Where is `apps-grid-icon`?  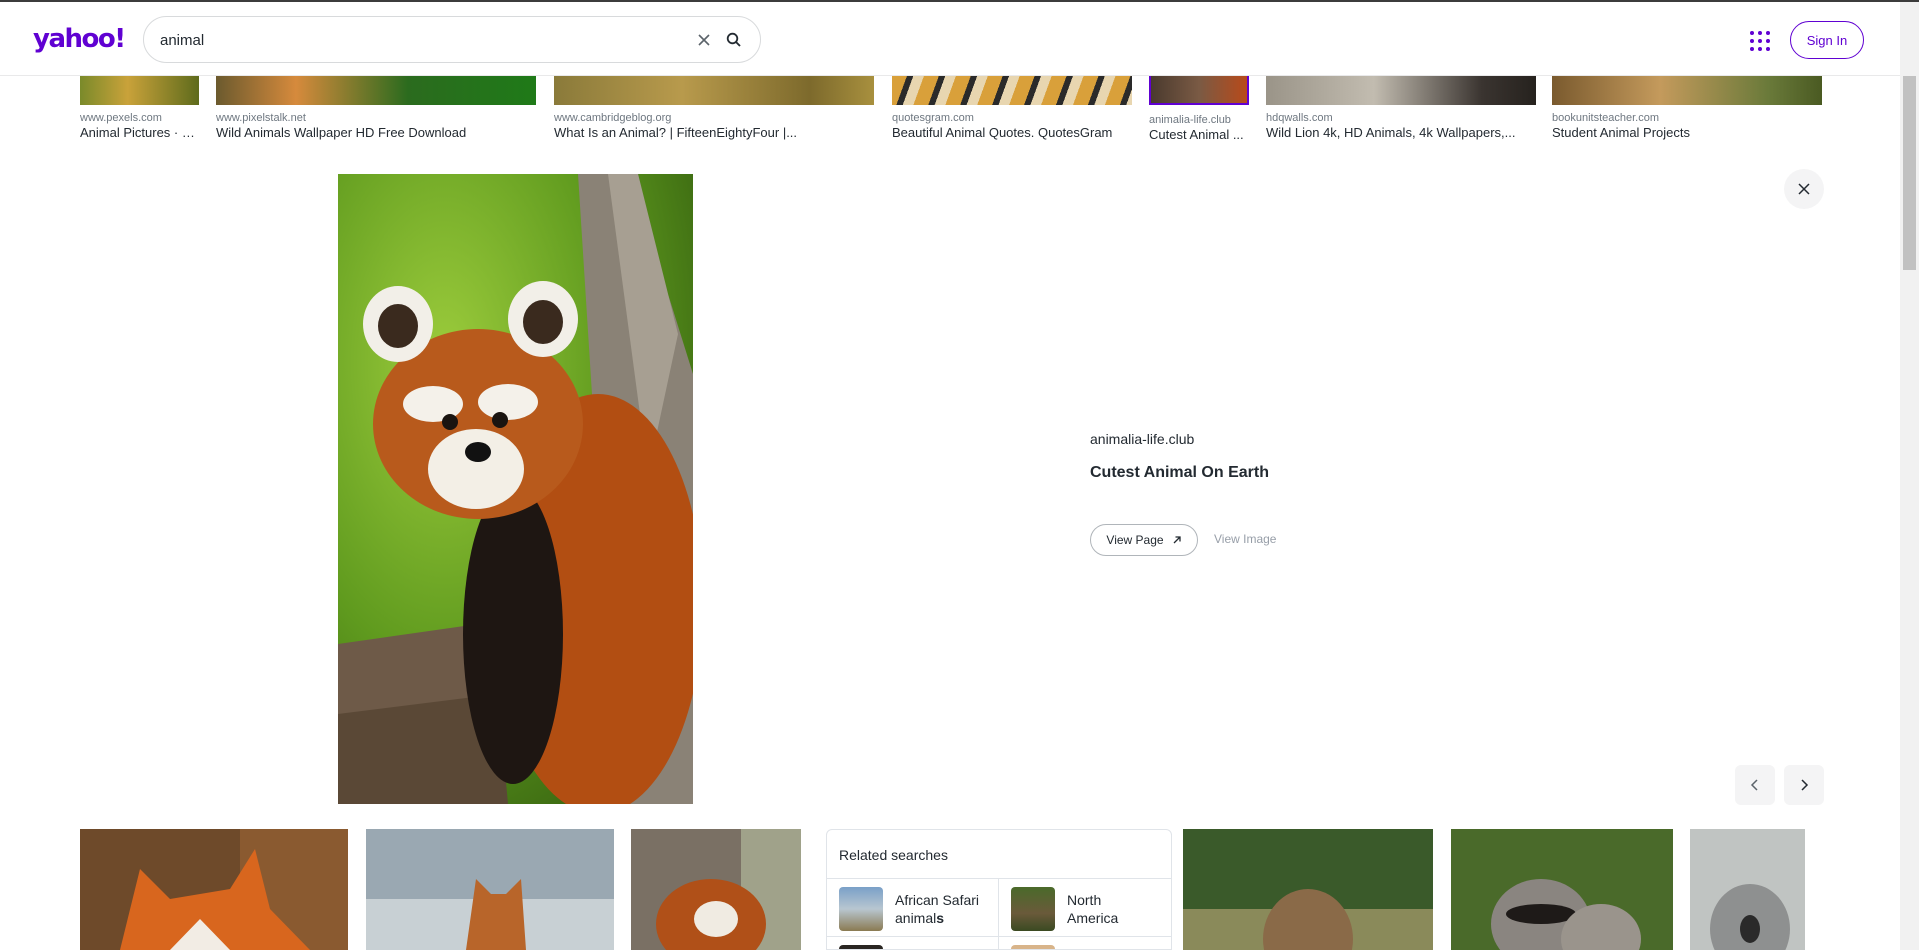
apps-grid-icon is located at coordinates (1759, 40).